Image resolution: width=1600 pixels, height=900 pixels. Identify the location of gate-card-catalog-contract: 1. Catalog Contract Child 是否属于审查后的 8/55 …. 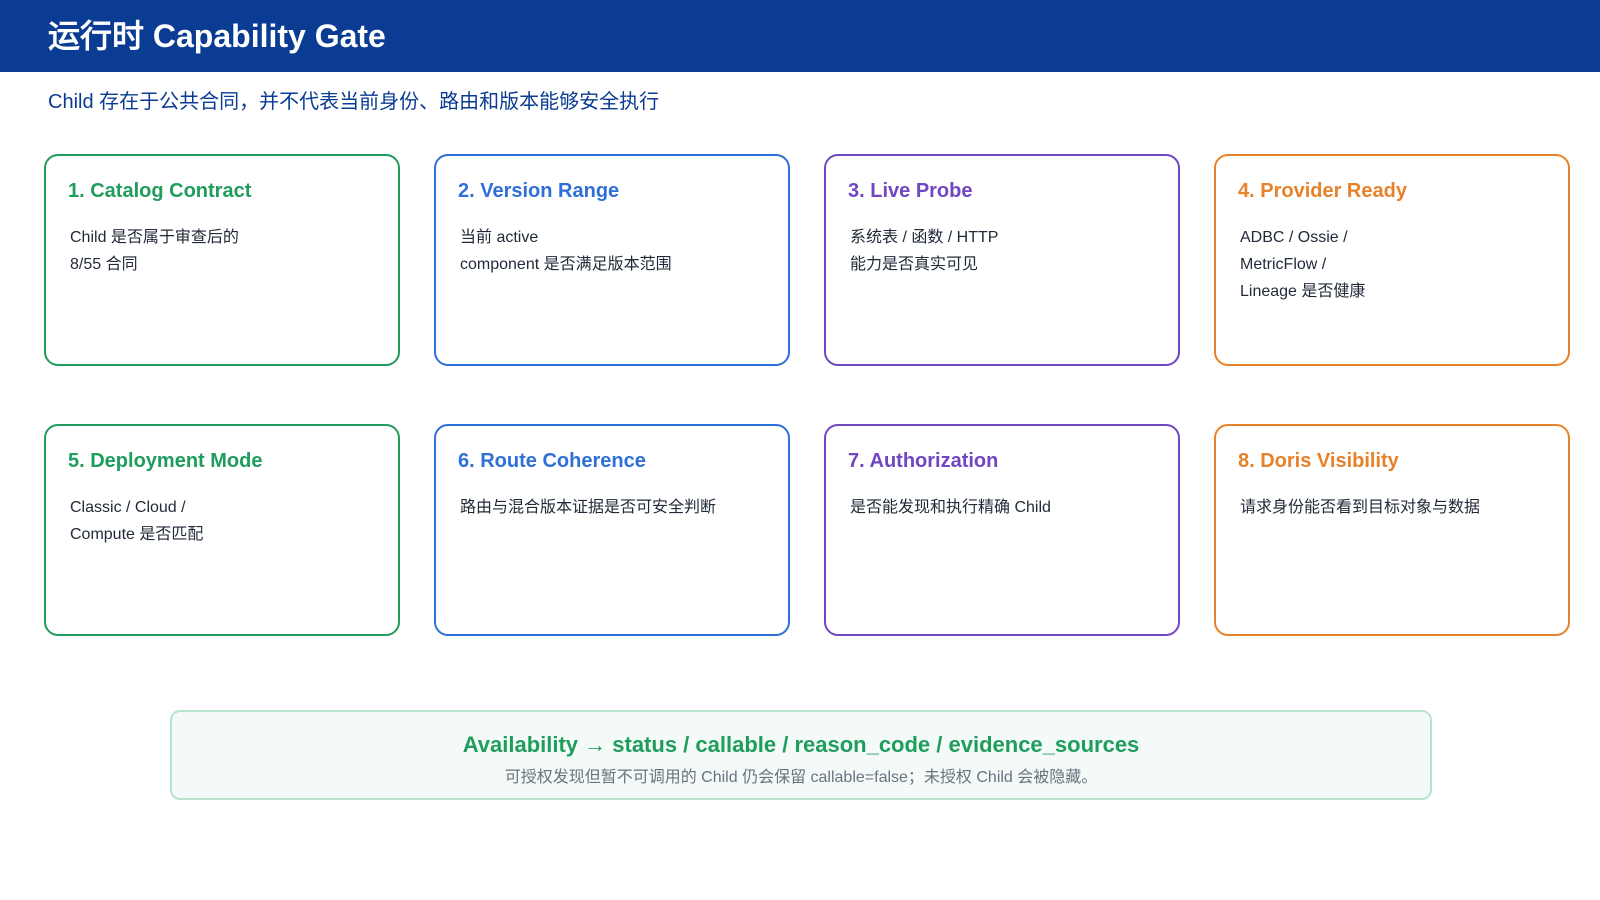
(222, 260).